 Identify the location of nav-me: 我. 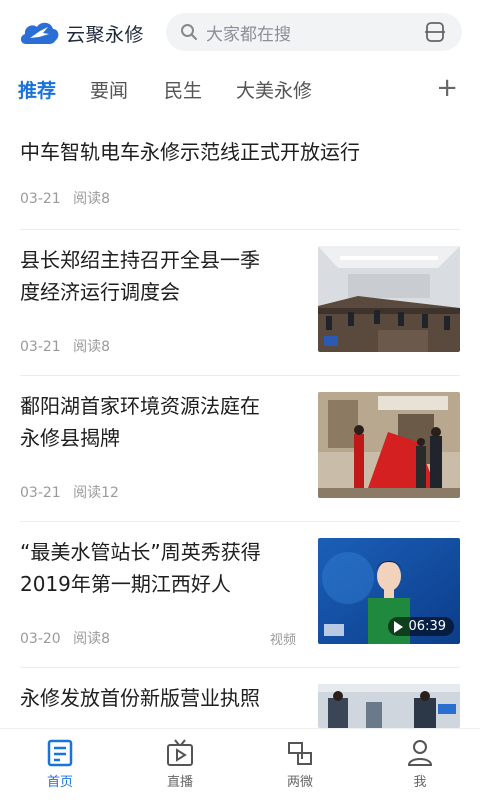
(420, 763).